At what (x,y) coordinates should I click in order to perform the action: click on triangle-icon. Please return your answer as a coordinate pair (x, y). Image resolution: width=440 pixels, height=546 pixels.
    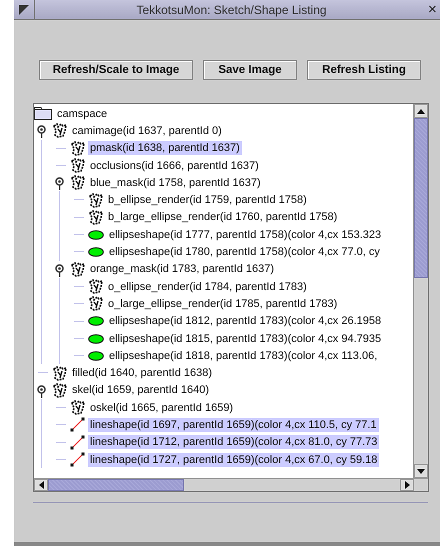
    Looking at the image, I should click on (24, 9).